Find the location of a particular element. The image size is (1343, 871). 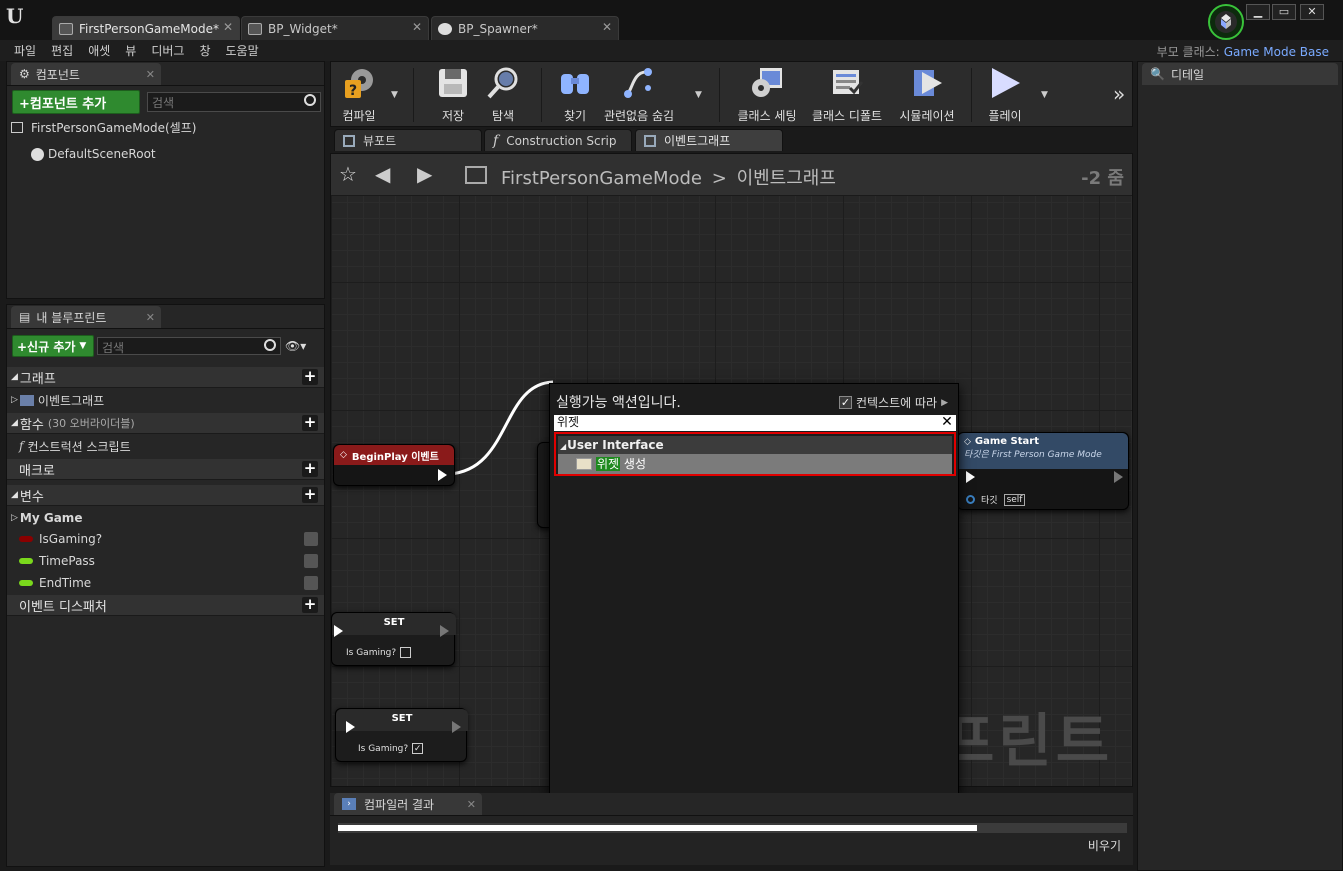

tab-components: ⚙ 컴포넌트 ✕ is located at coordinates (86, 74).